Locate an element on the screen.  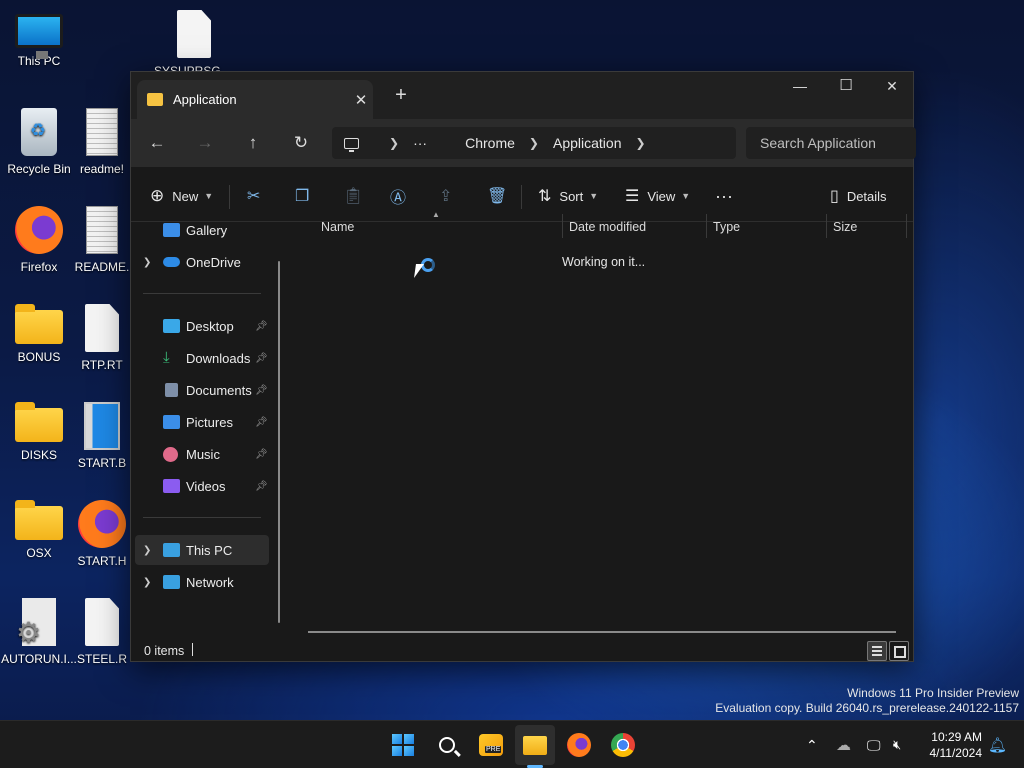
refresh-button: ↻ is located at coordinates (301, 143).